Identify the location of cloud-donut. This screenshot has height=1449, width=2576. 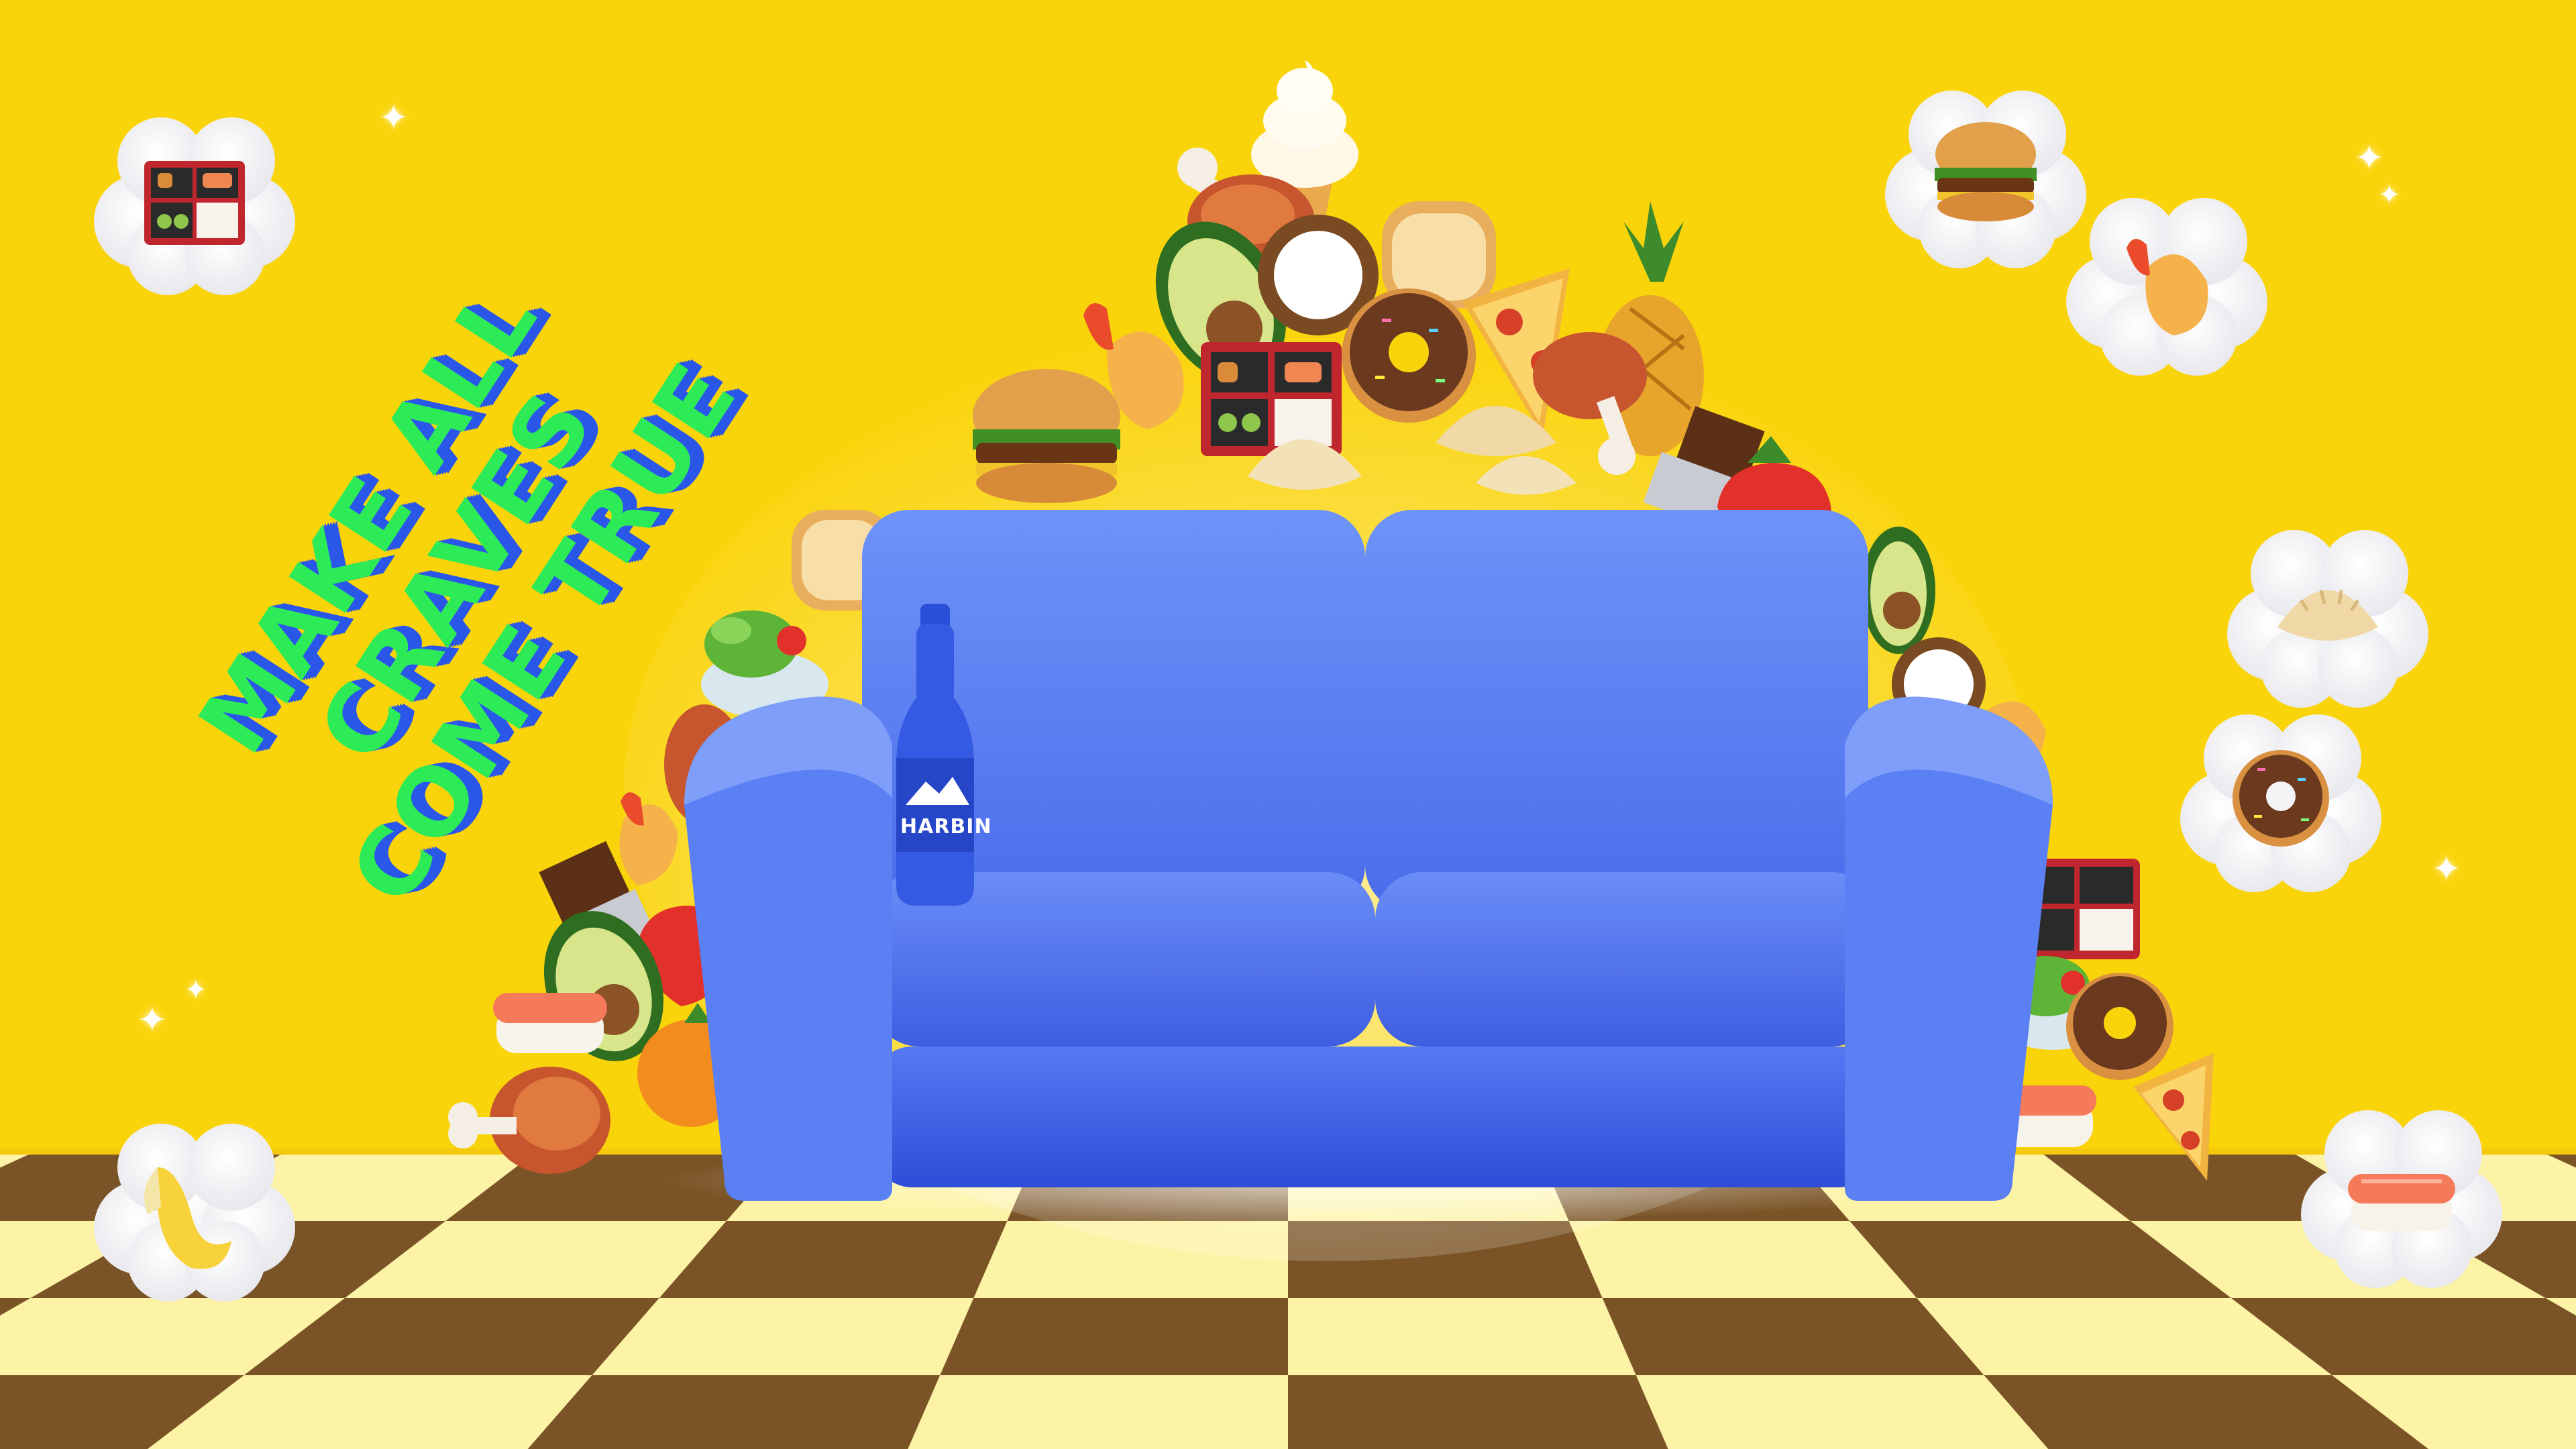
(2280, 803).